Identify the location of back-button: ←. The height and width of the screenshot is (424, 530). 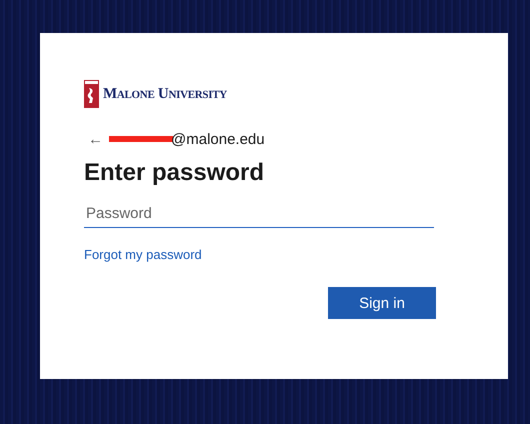
(96, 139).